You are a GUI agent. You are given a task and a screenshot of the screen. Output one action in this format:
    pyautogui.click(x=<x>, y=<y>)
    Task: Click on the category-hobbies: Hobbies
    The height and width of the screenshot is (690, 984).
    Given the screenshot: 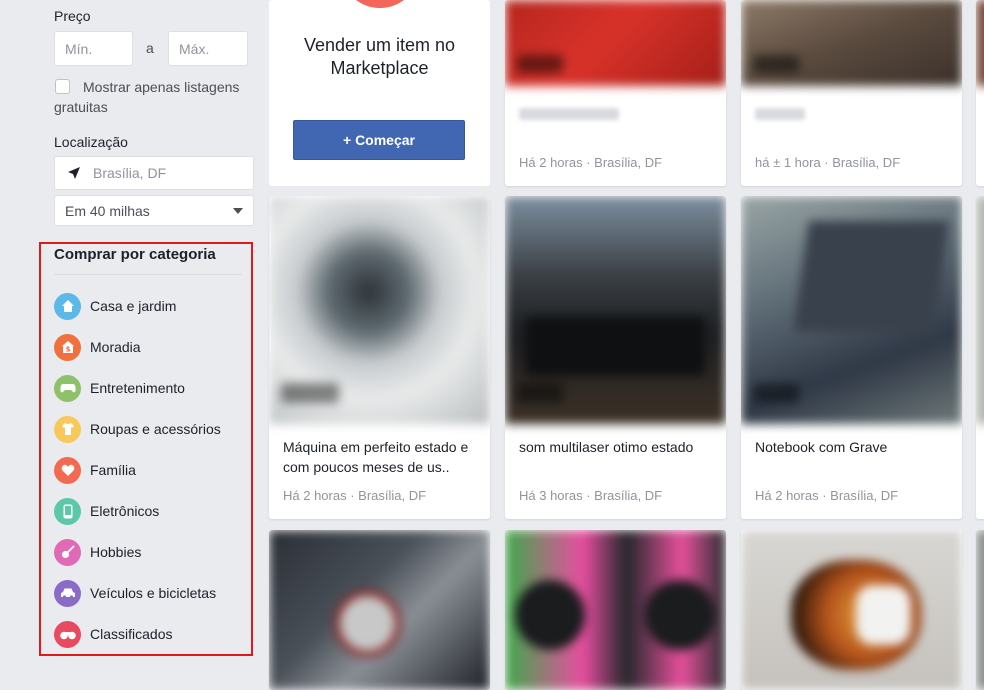 What is the action you would take?
    pyautogui.click(x=97, y=552)
    